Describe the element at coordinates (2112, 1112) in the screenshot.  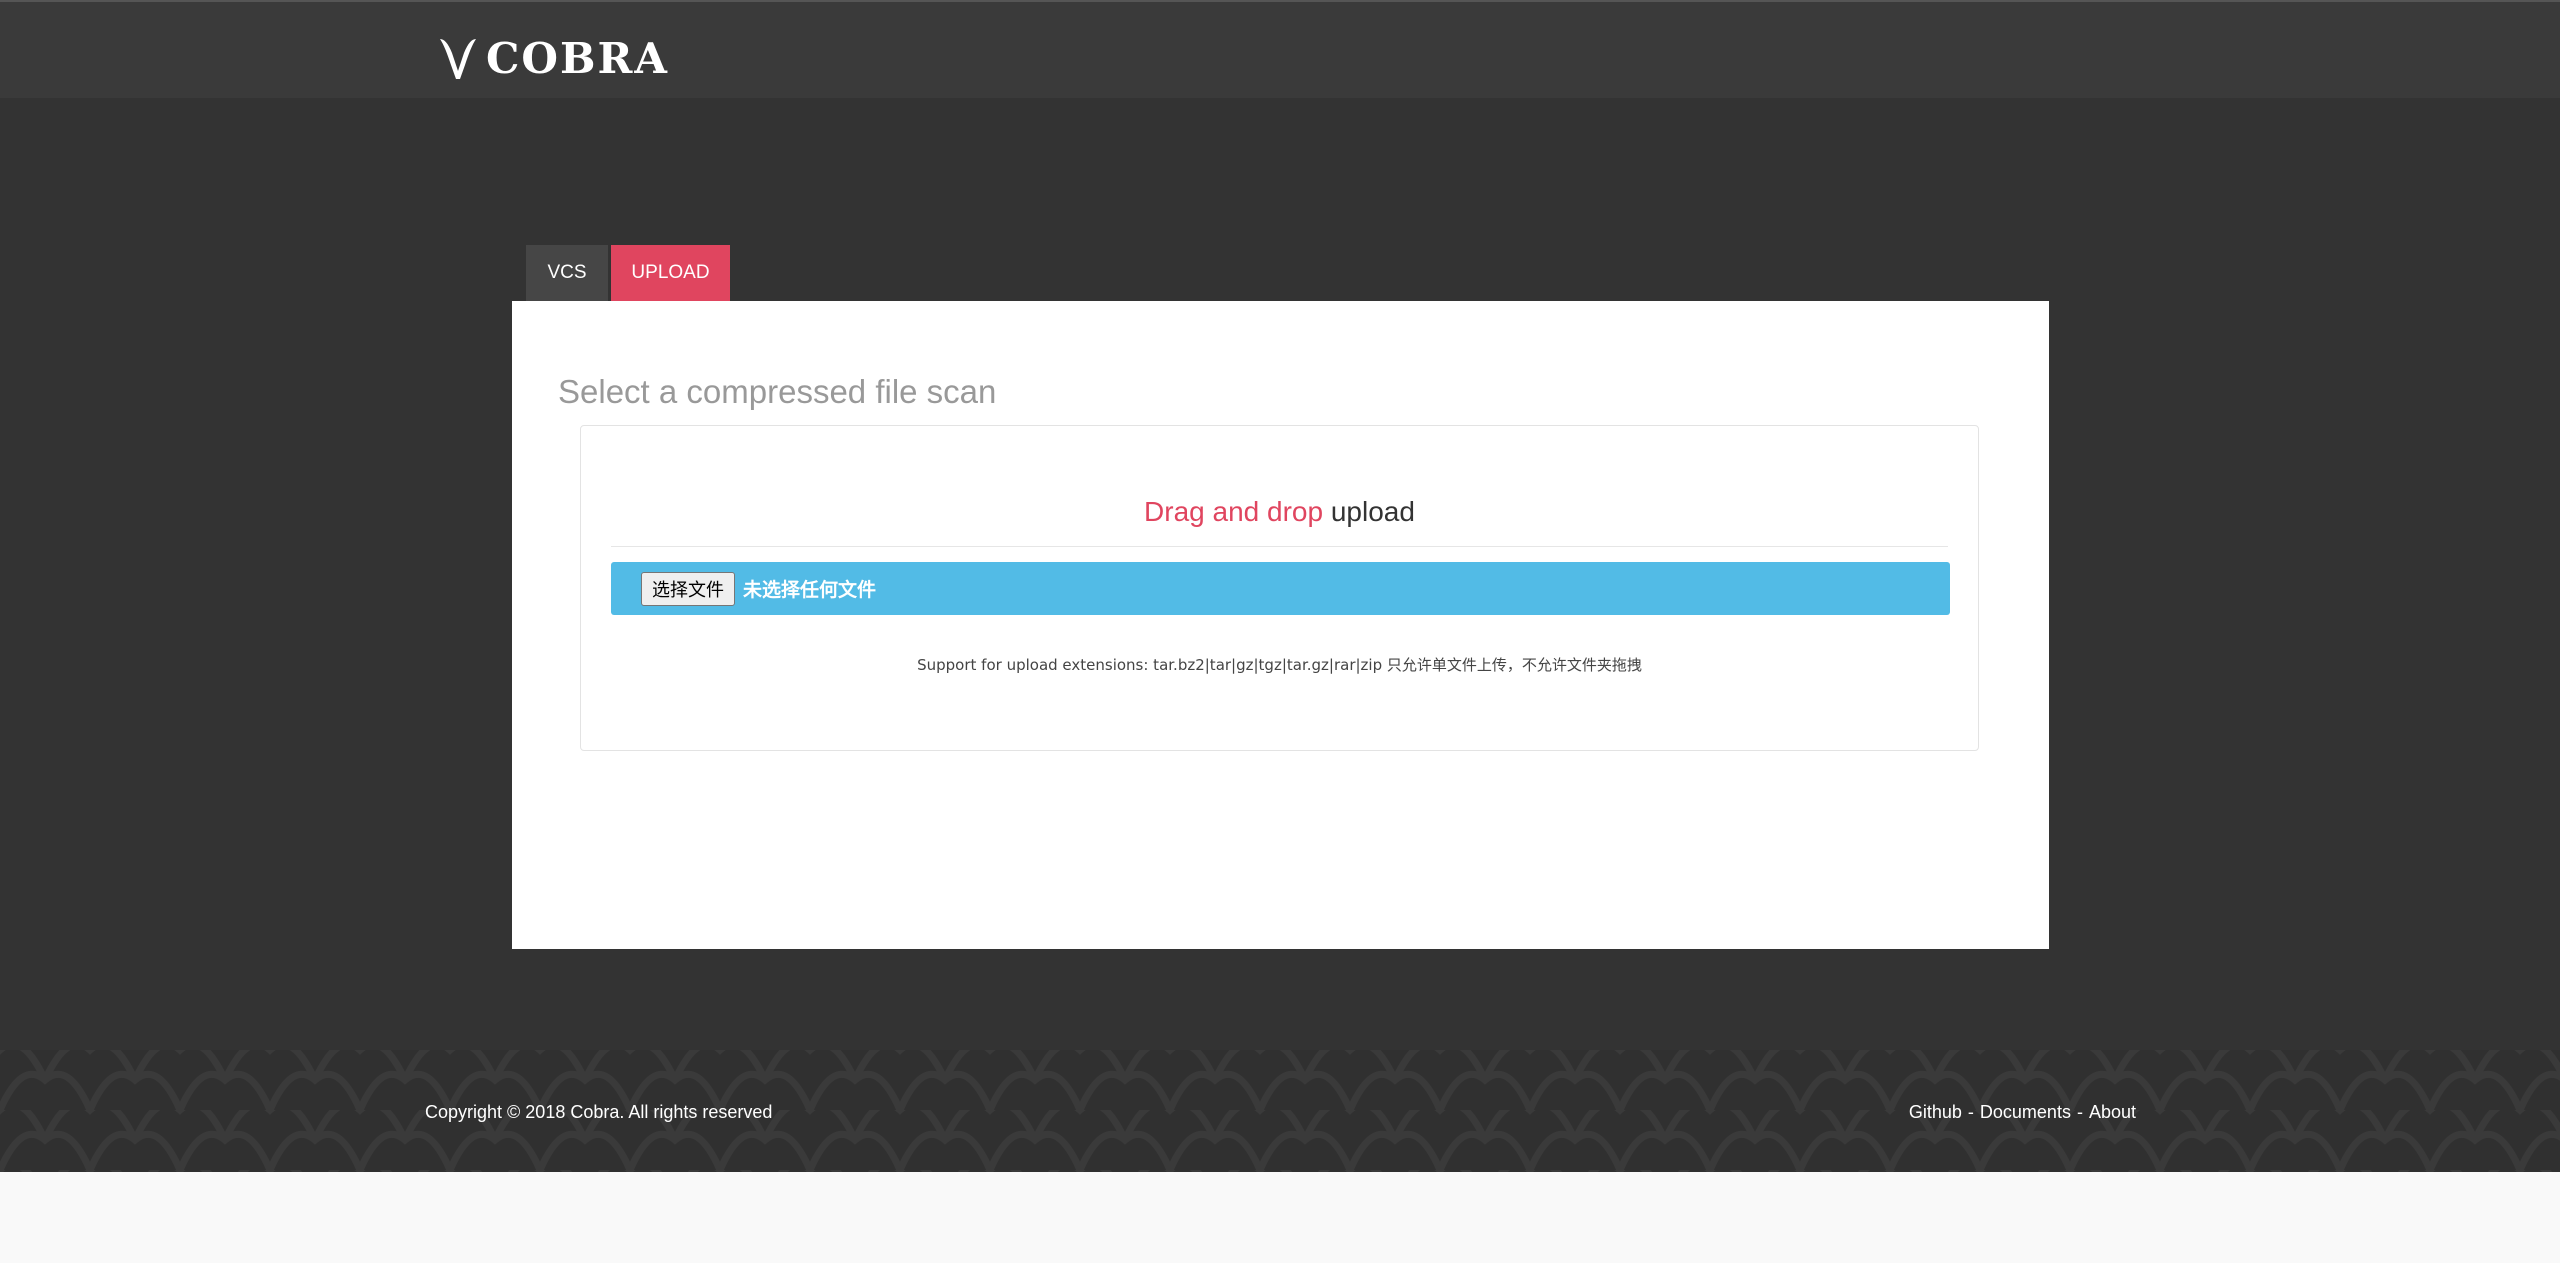
I see `about-link: About` at that location.